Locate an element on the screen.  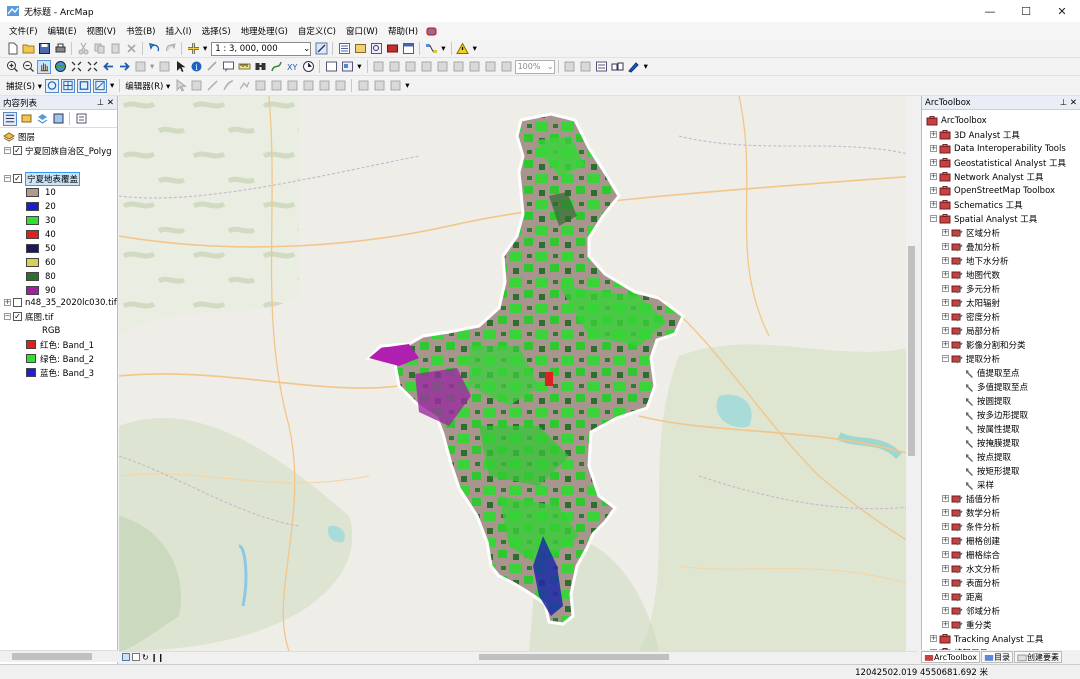
tool-item: 按多边形提取 is located at coordinates (996, 414).